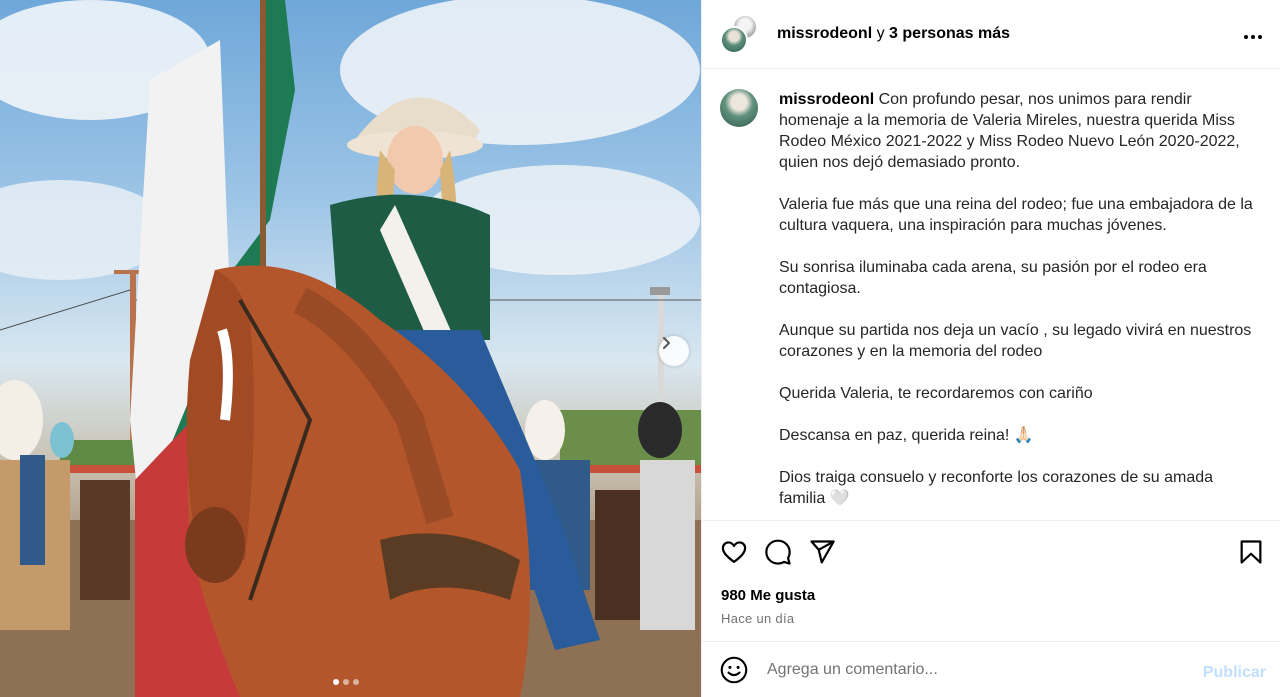 The height and width of the screenshot is (697, 1280). Describe the element at coordinates (674, 351) in the screenshot. I see `carousel-next-button` at that location.